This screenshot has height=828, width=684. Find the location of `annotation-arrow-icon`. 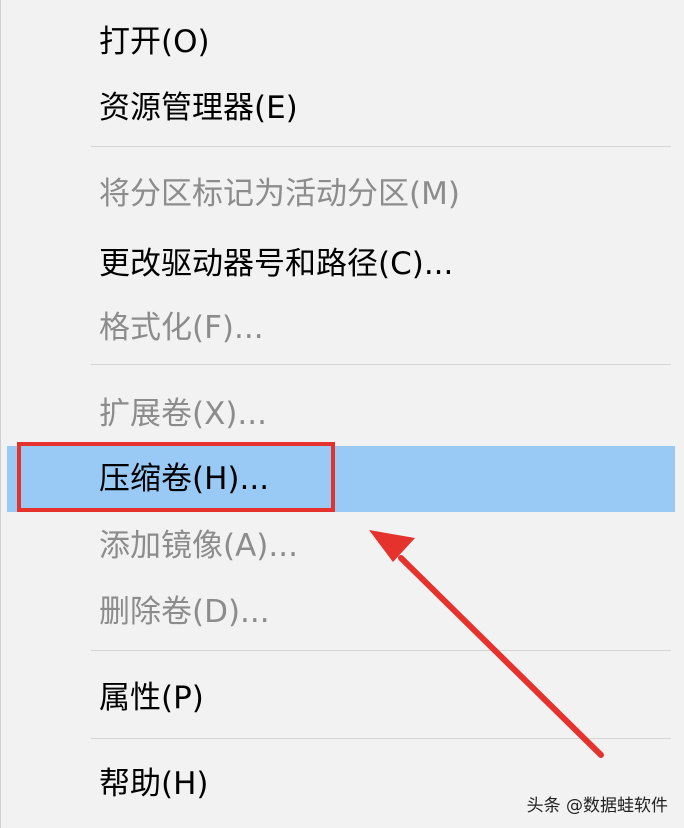

annotation-arrow-icon is located at coordinates (486, 644).